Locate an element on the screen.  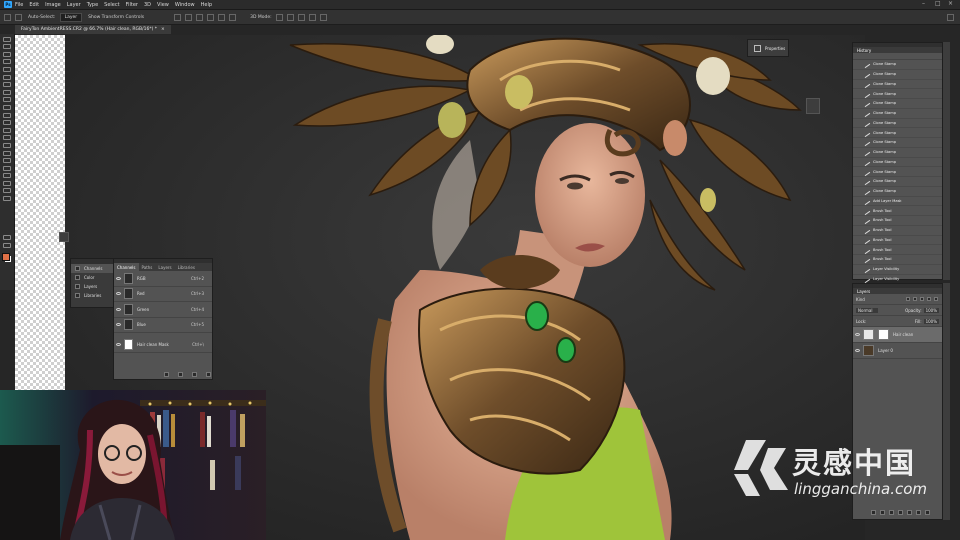
lasso-tool-icon is located at coordinates (7, 54).